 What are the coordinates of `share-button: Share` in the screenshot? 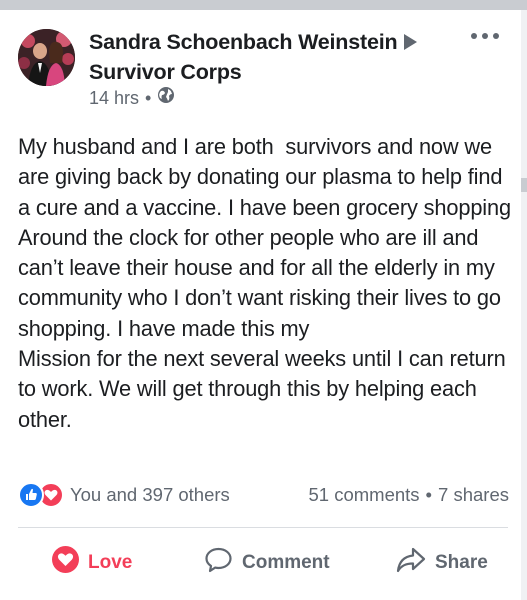 It's located at (442, 563).